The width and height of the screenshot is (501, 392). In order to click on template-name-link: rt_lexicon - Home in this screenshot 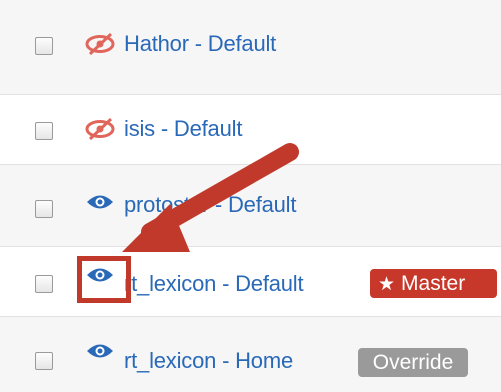, I will do `click(208, 361)`.